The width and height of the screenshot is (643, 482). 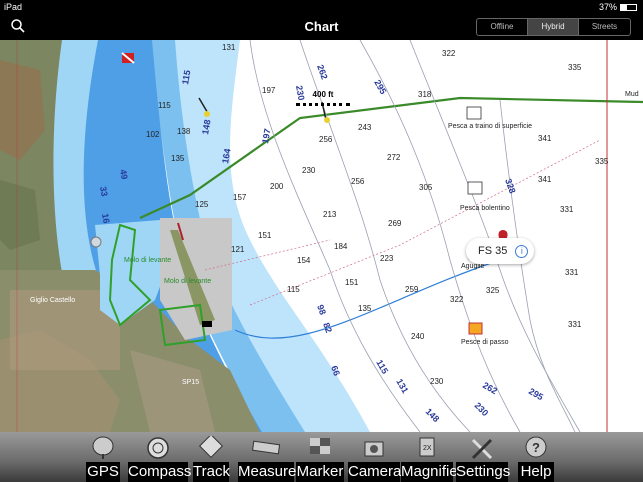 I want to click on toolbar-label: Compass, so click(x=160, y=472).